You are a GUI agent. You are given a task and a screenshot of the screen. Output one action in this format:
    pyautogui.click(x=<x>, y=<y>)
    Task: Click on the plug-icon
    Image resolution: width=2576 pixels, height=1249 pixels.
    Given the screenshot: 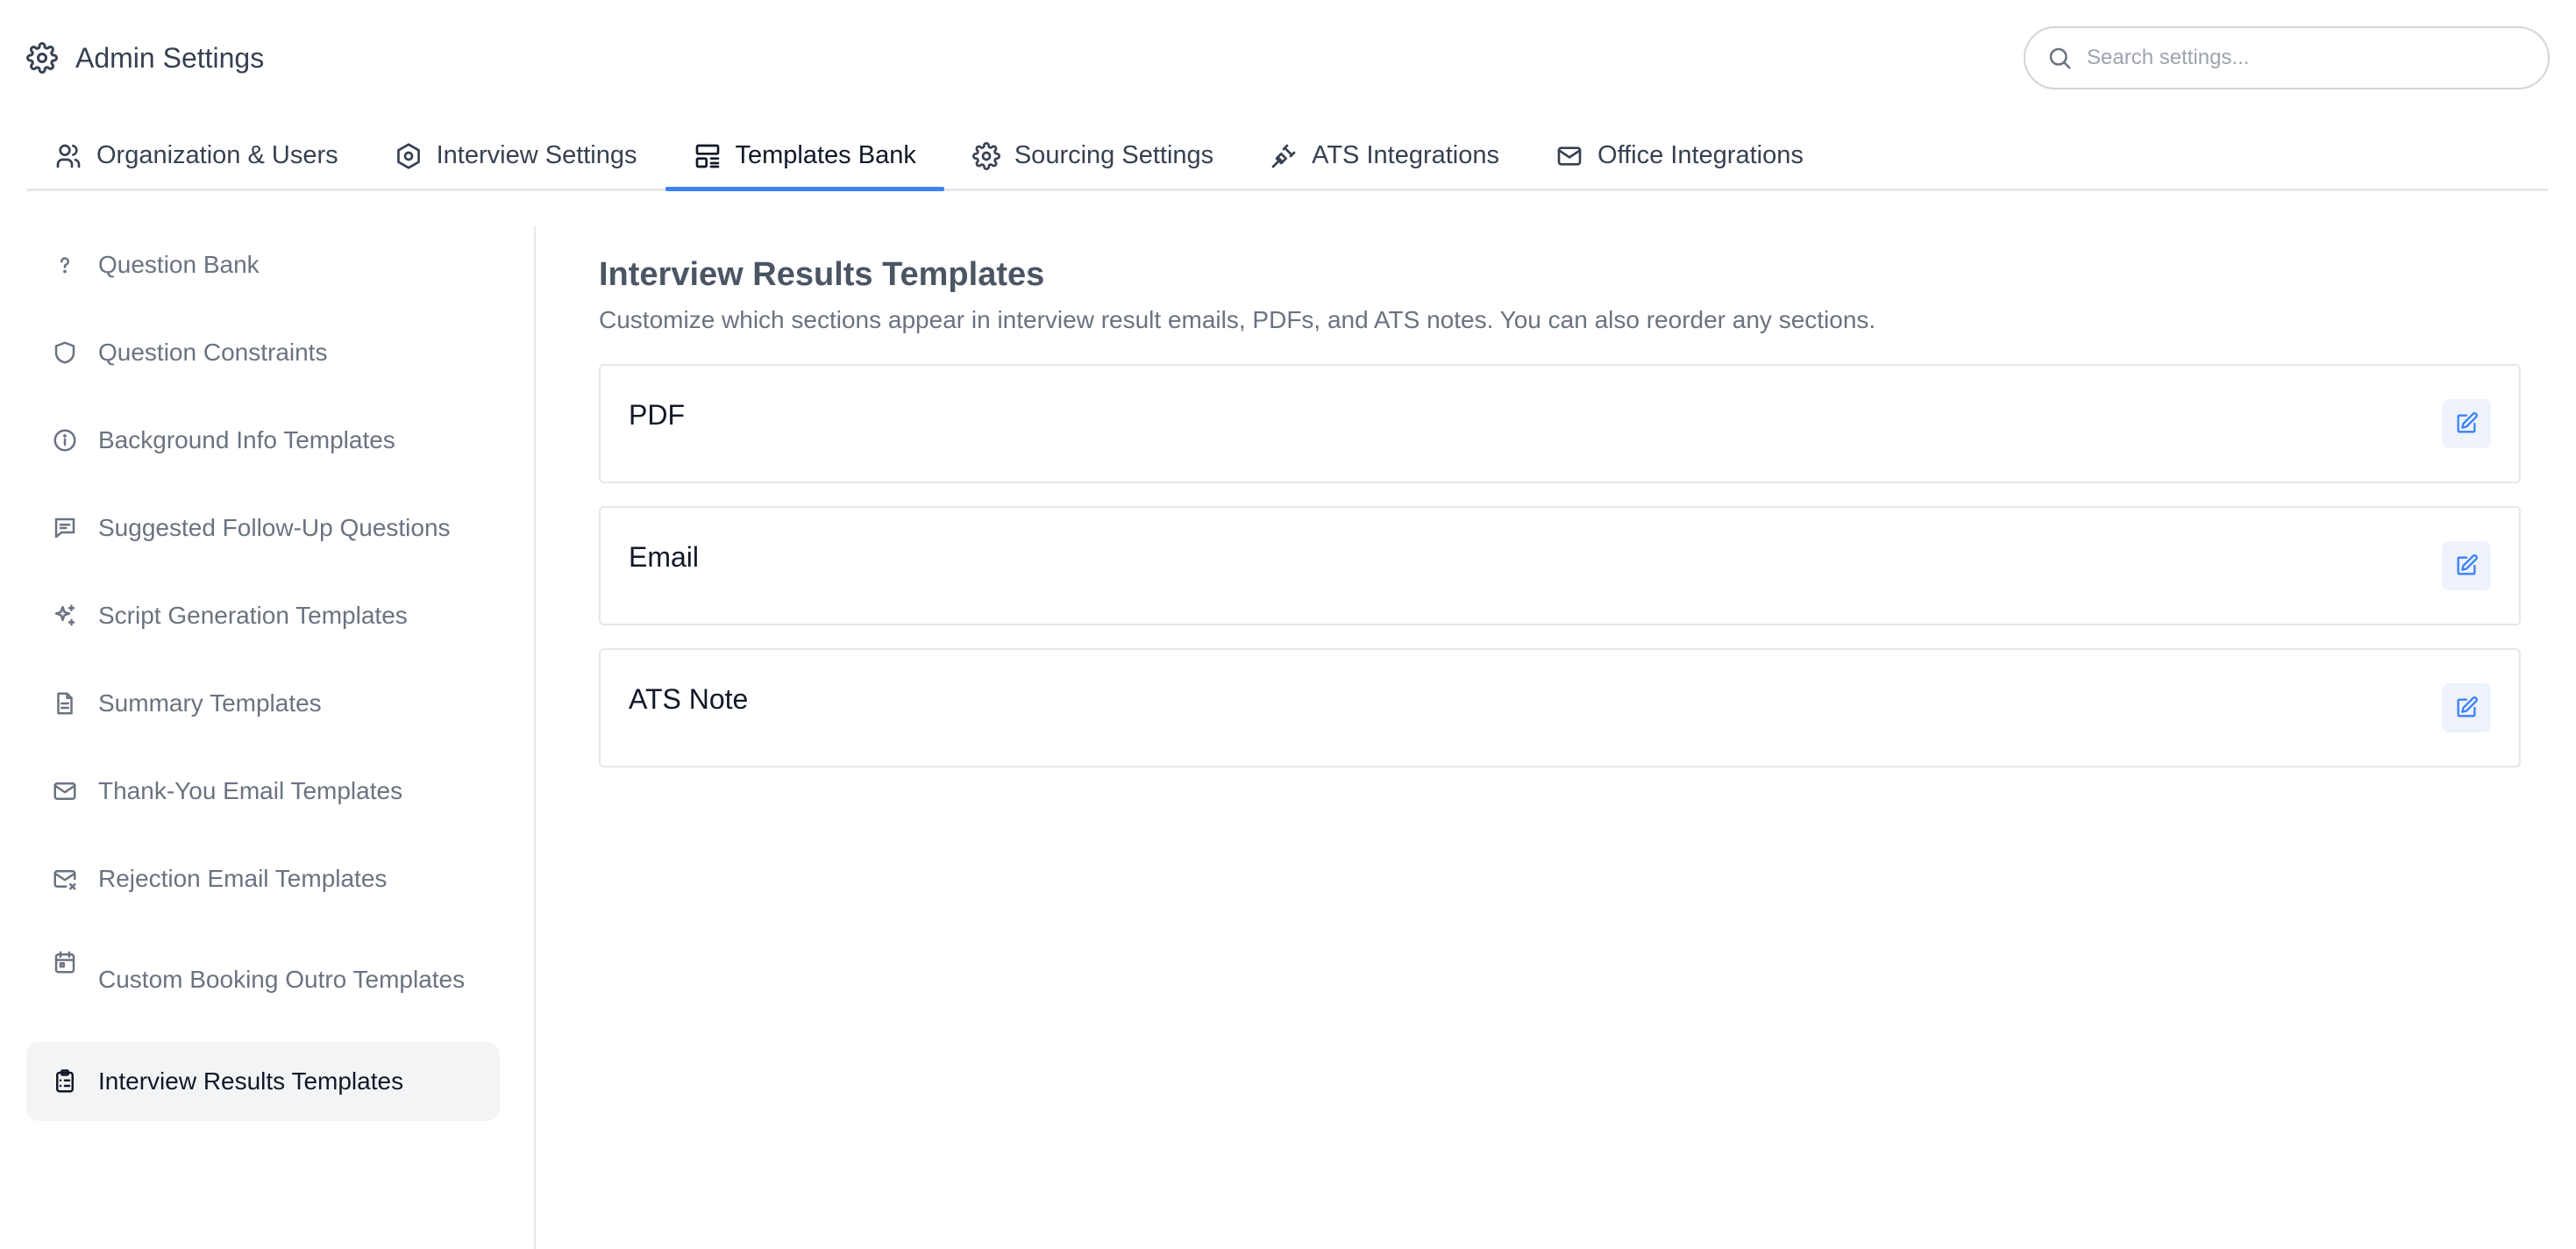 What is the action you would take?
    pyautogui.click(x=1284, y=156)
    